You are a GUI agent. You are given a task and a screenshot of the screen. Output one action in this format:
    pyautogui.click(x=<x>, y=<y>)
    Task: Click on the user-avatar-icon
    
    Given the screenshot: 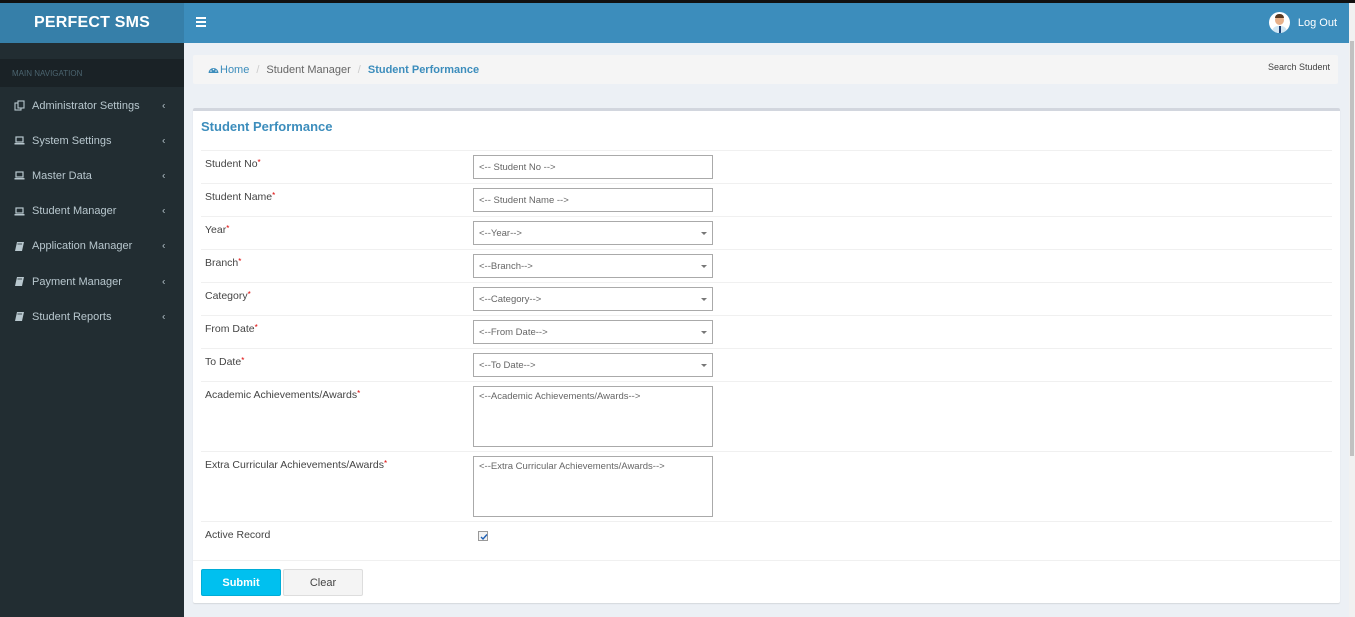 What is the action you would take?
    pyautogui.click(x=1279, y=22)
    